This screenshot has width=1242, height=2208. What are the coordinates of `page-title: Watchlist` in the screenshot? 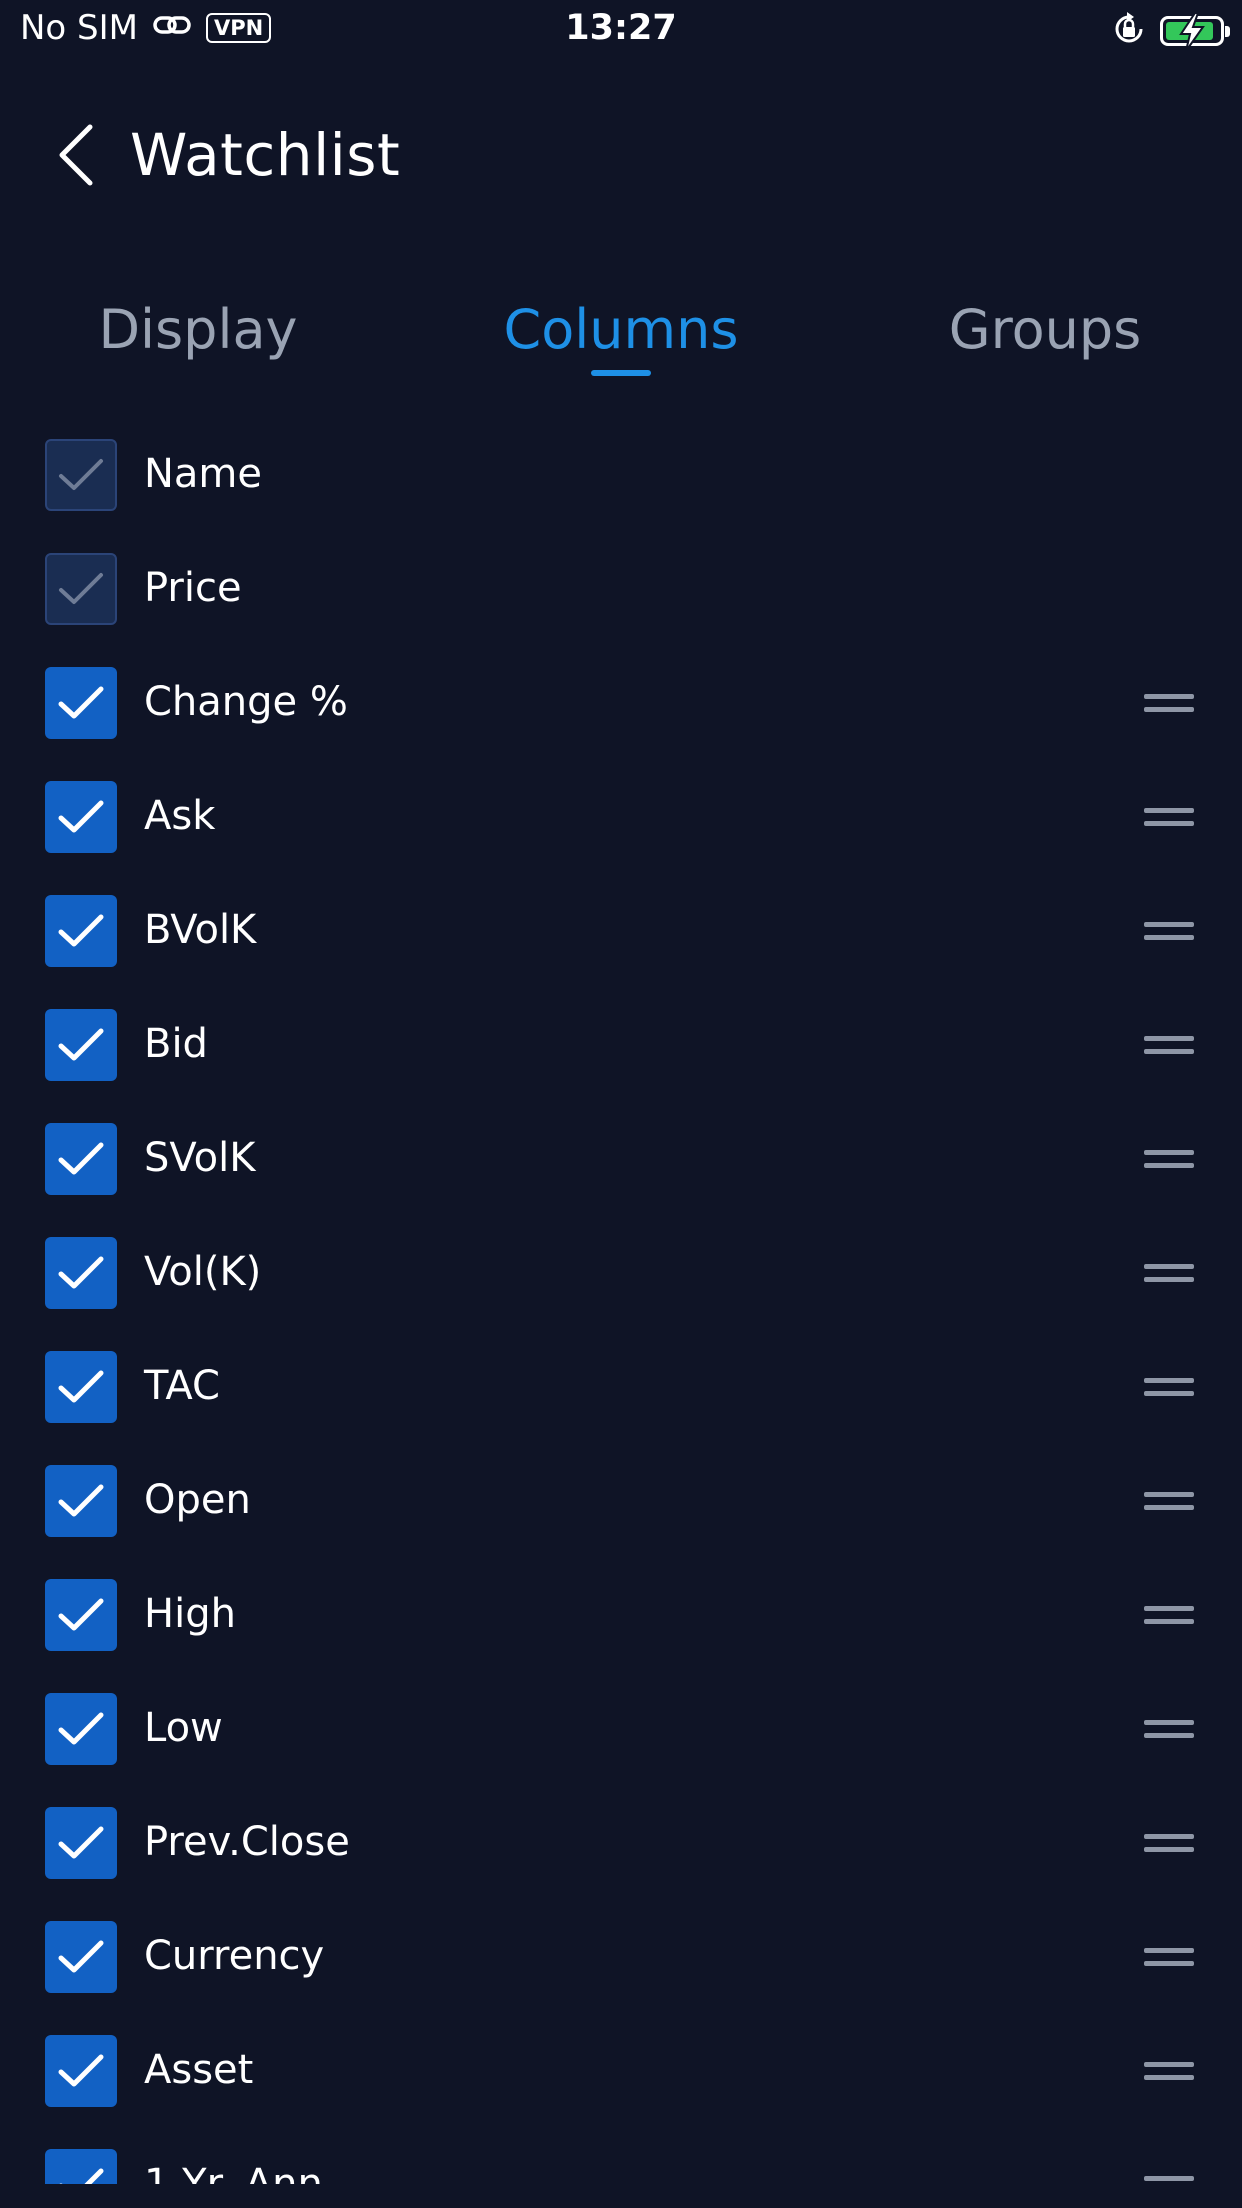 It's located at (265, 155).